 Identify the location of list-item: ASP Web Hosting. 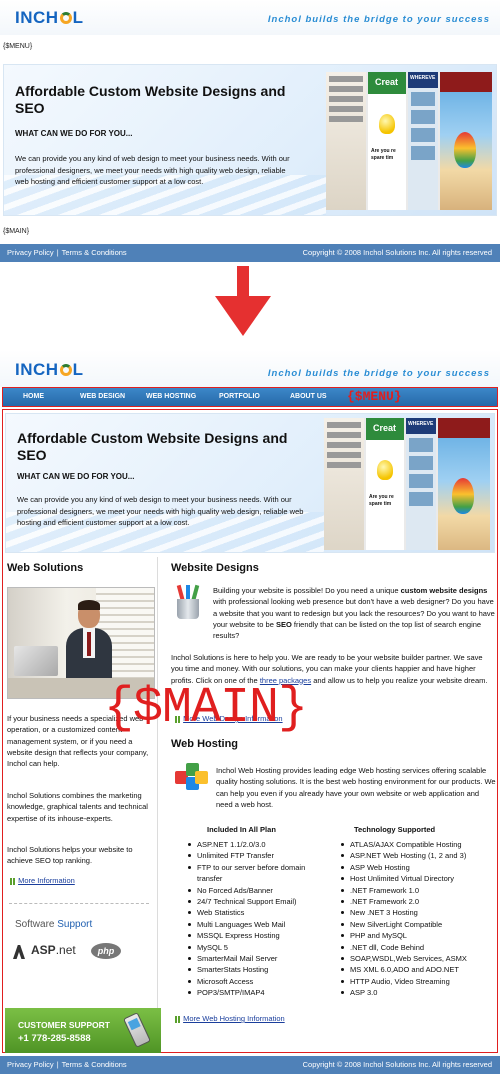
(417, 867).